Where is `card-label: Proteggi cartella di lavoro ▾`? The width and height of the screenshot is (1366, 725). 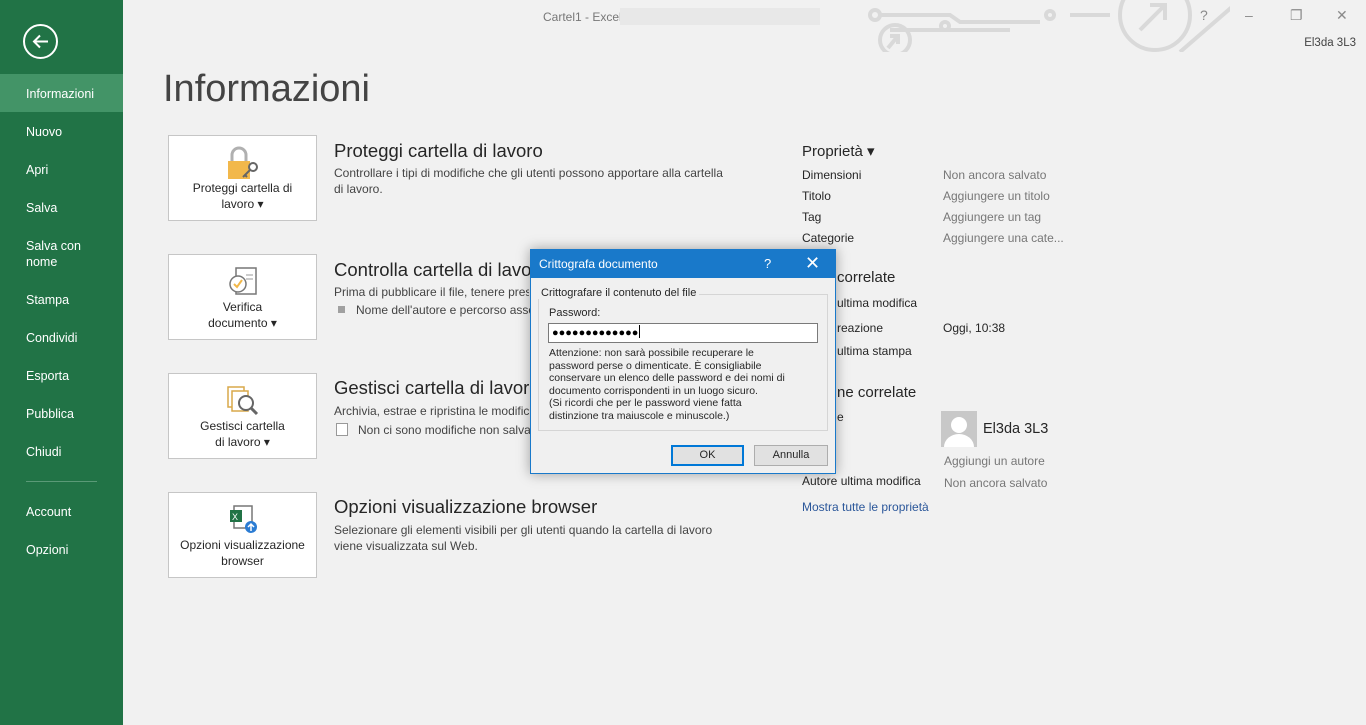 card-label: Proteggi cartella di lavoro ▾ is located at coordinates (242, 196).